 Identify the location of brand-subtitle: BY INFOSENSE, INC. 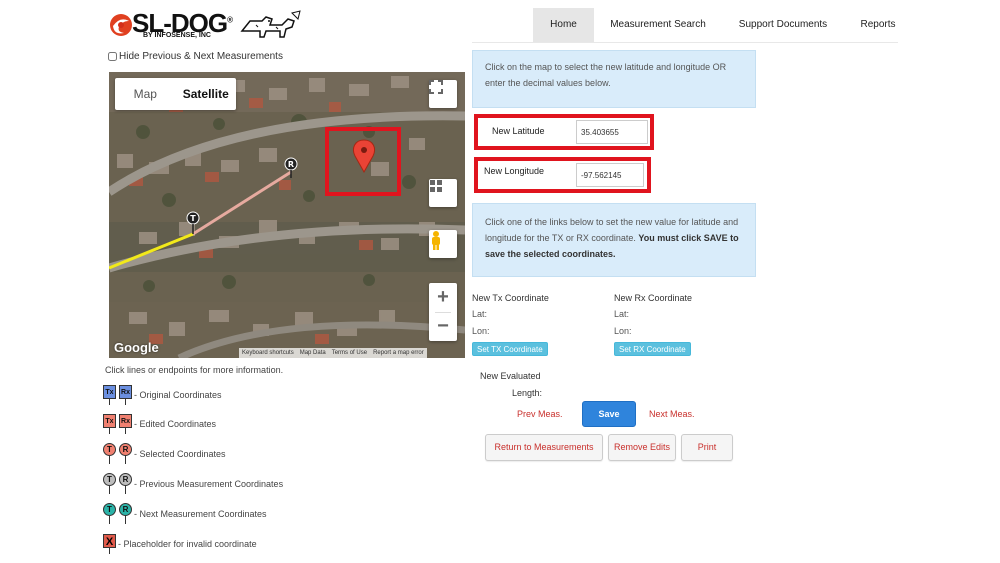
(177, 35).